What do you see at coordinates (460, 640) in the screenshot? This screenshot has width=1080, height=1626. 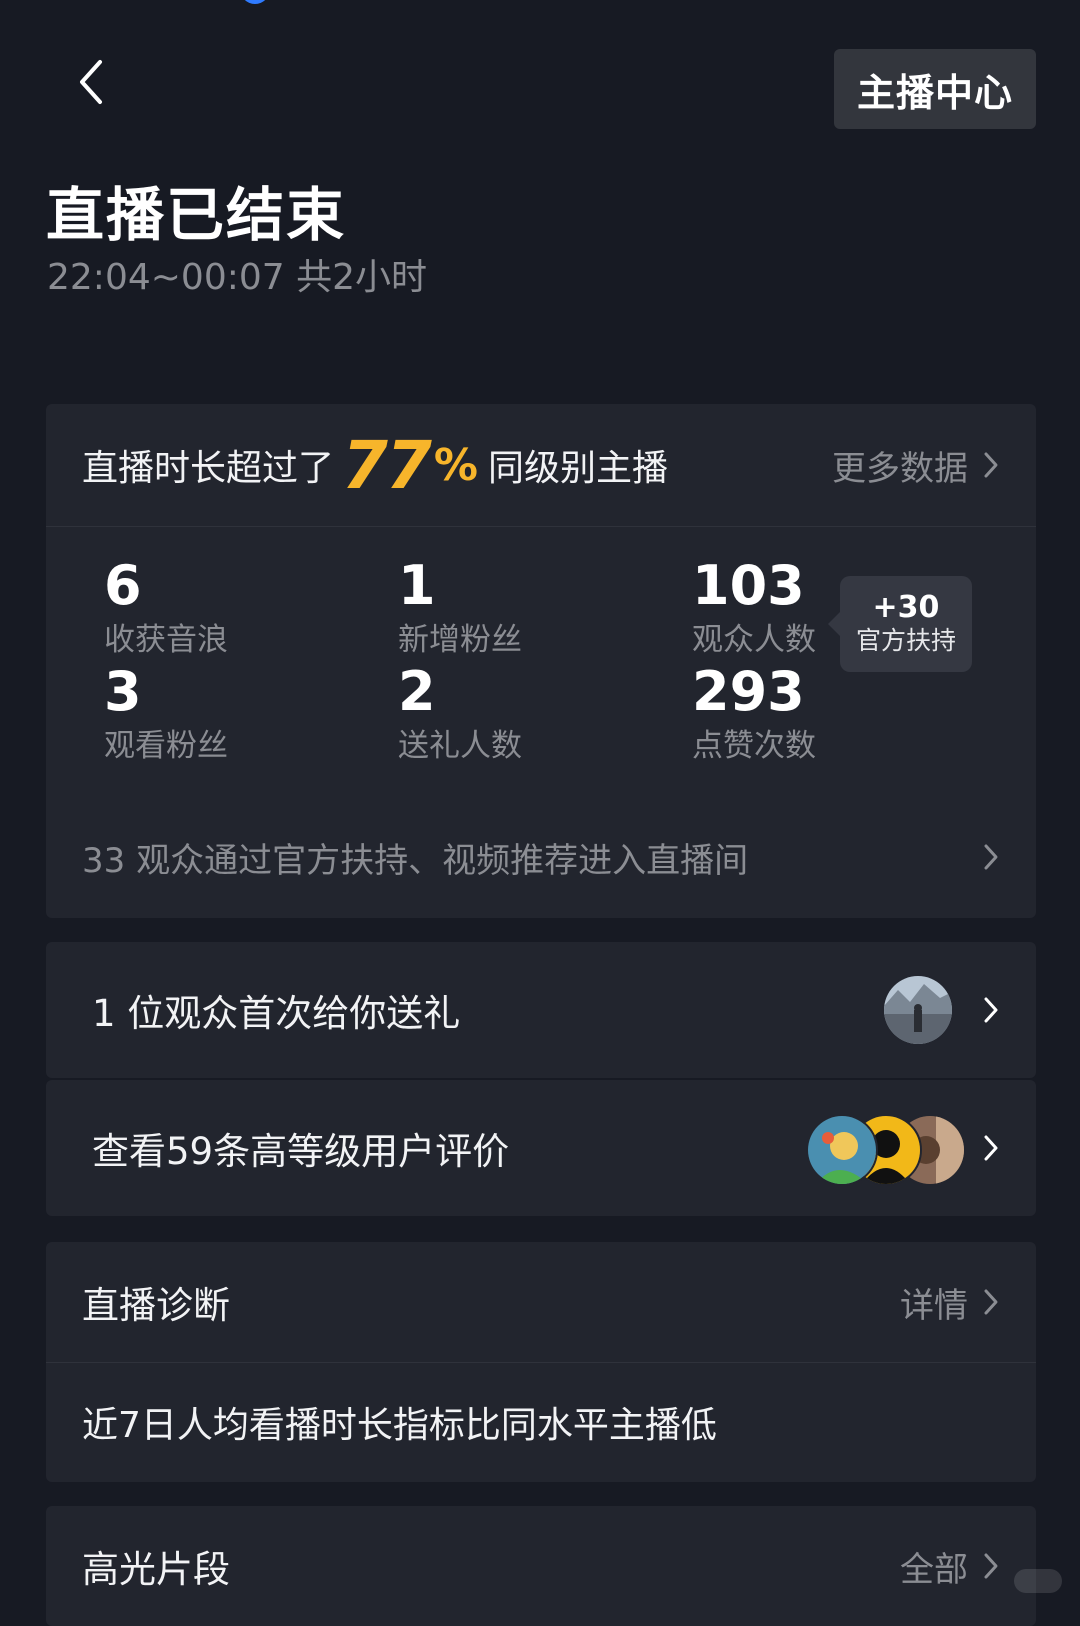 I see `metric-label: 新增粉丝` at bounding box center [460, 640].